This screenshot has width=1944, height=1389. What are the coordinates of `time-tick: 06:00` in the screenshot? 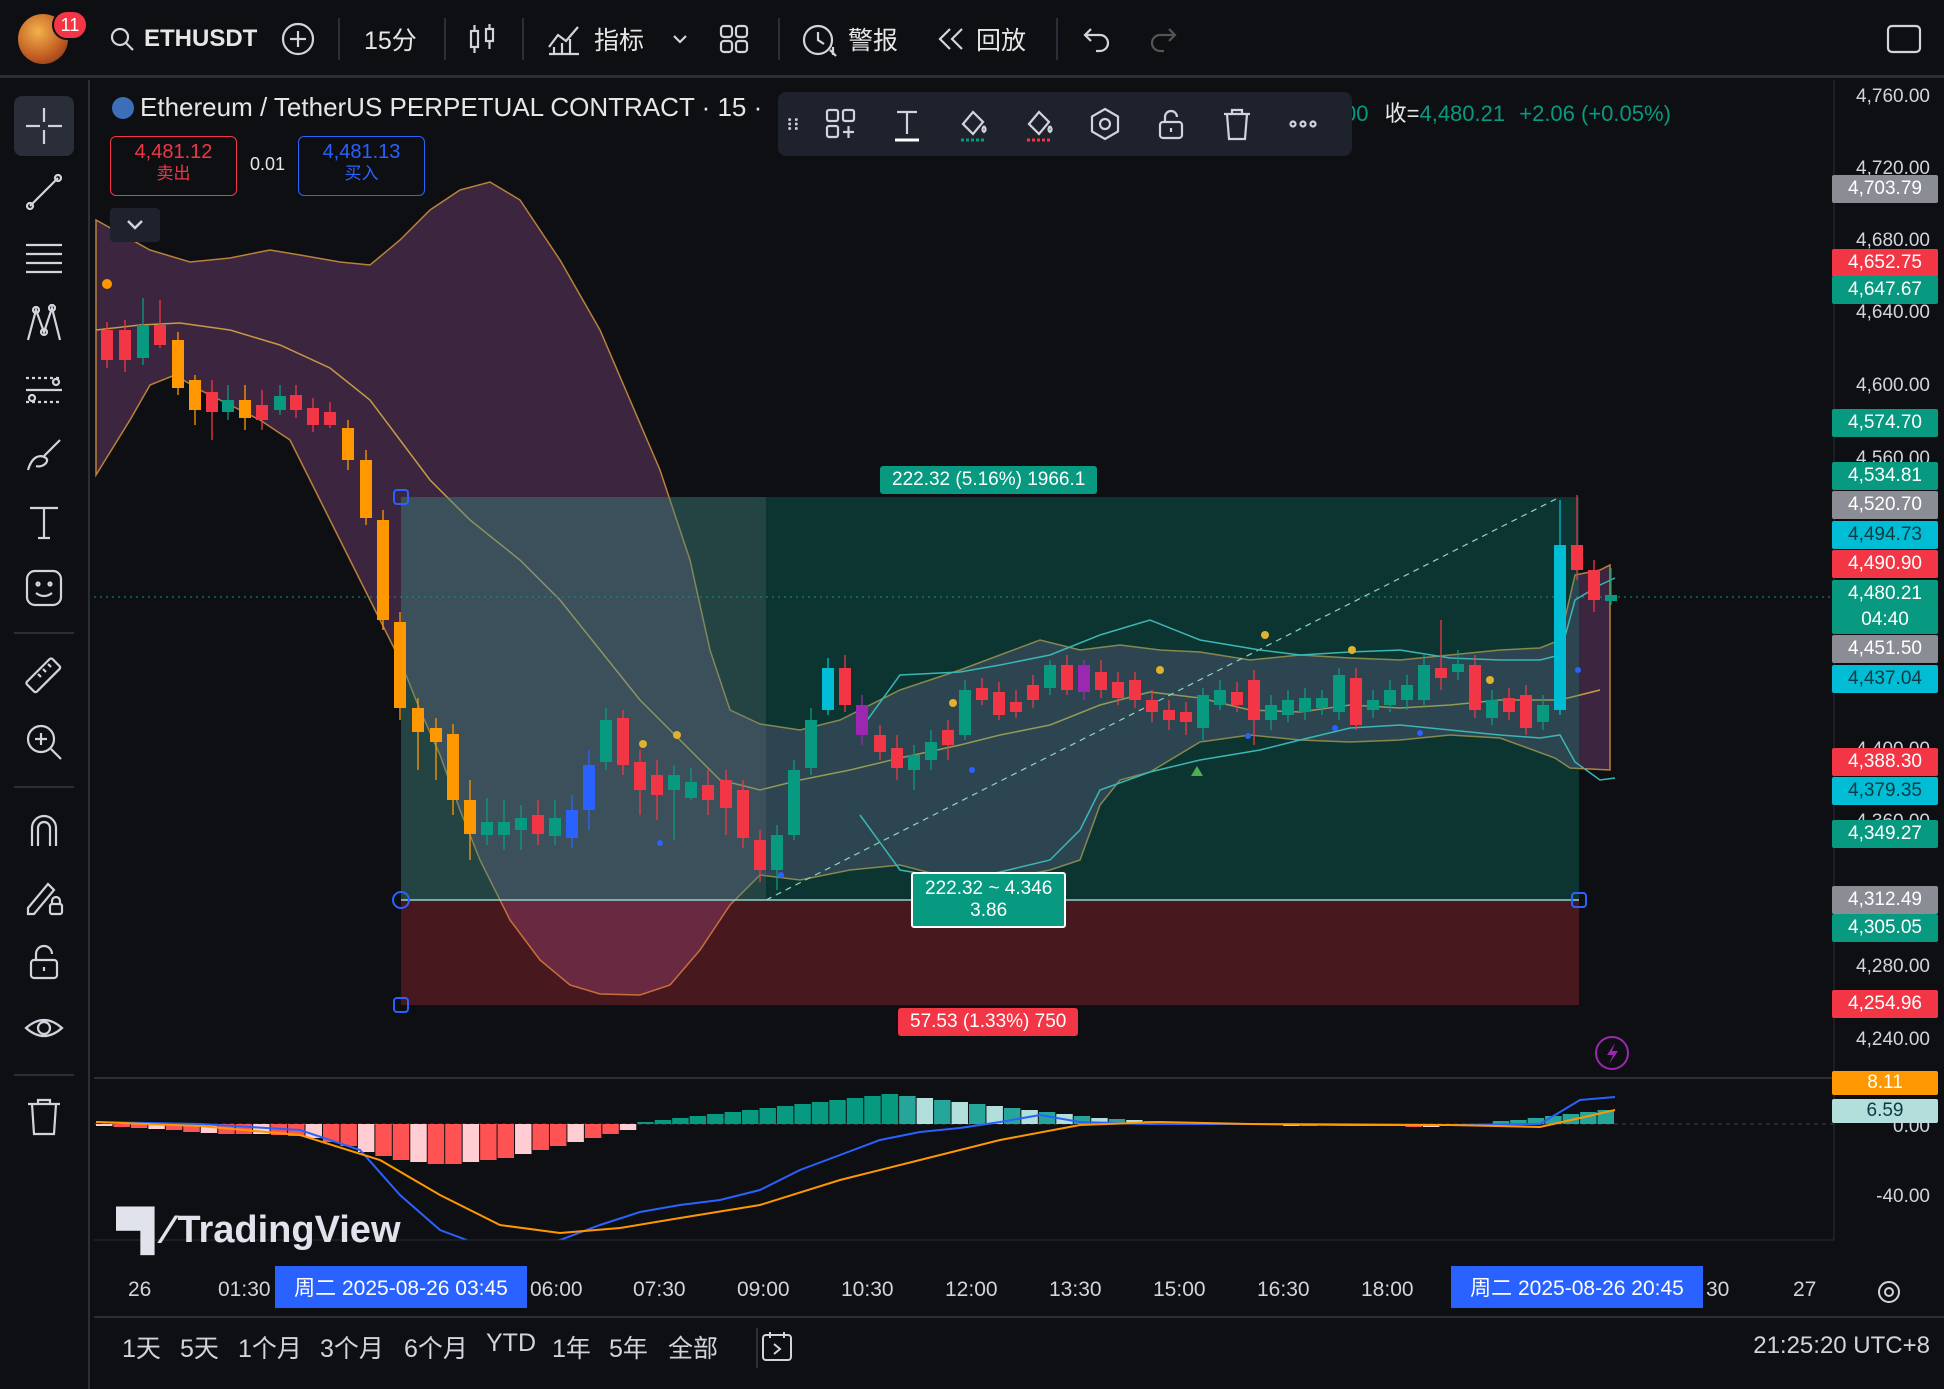 It's located at (556, 1289).